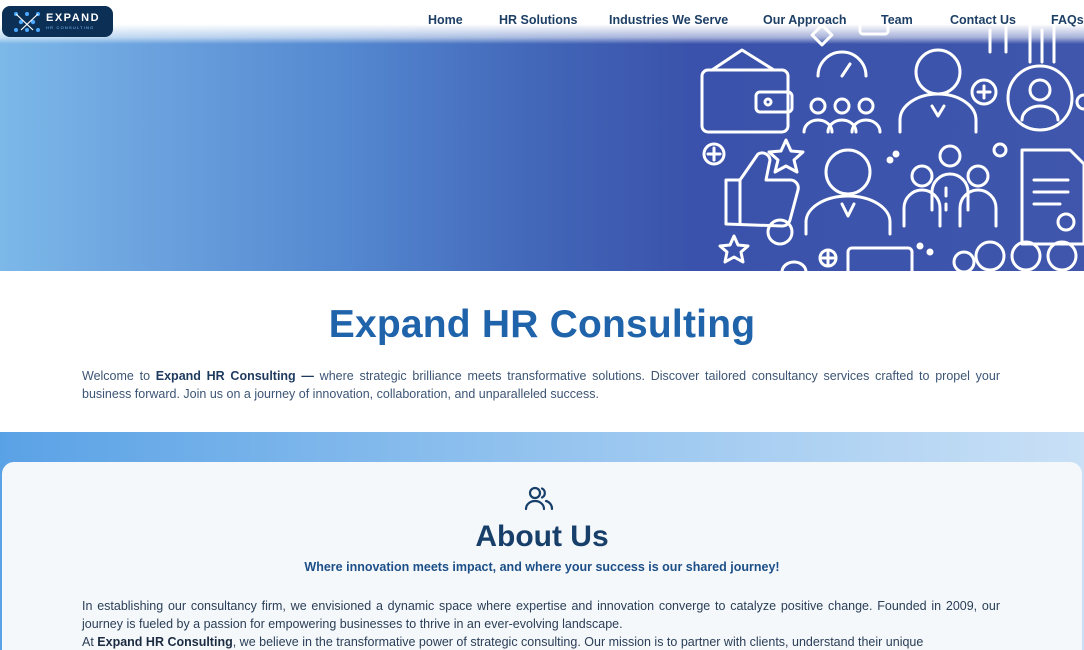 The height and width of the screenshot is (650, 1084). Describe the element at coordinates (538, 20) in the screenshot. I see `nav-hr-solutions: HR Solutions` at that location.